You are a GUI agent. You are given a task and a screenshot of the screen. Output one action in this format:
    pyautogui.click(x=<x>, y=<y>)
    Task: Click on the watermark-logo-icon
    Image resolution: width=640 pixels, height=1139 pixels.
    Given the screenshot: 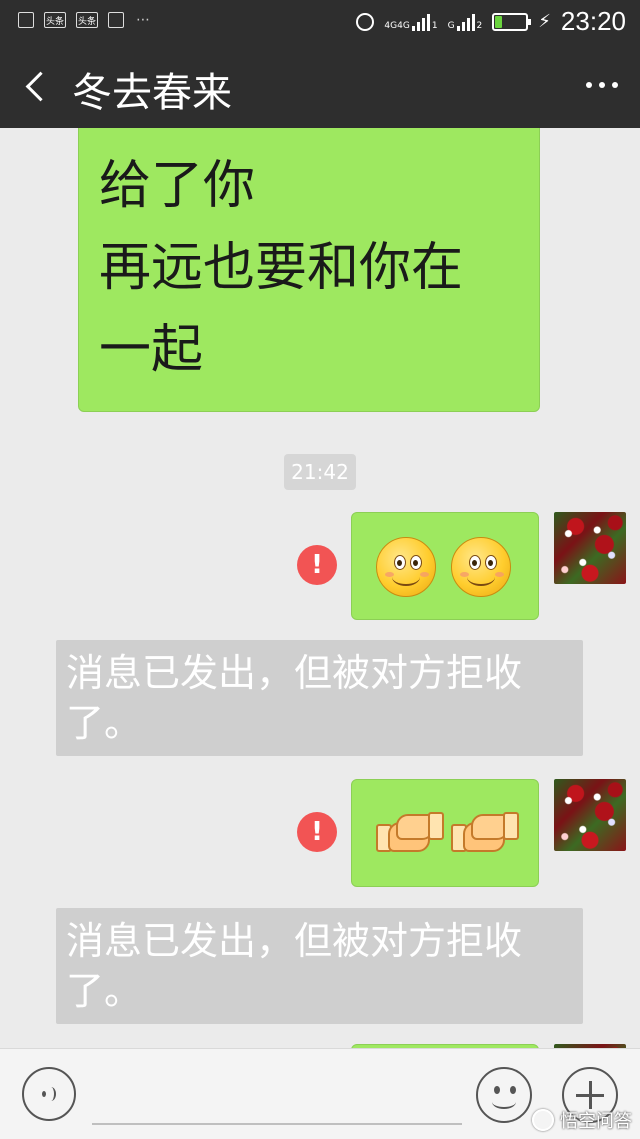 What is the action you would take?
    pyautogui.click(x=543, y=1120)
    